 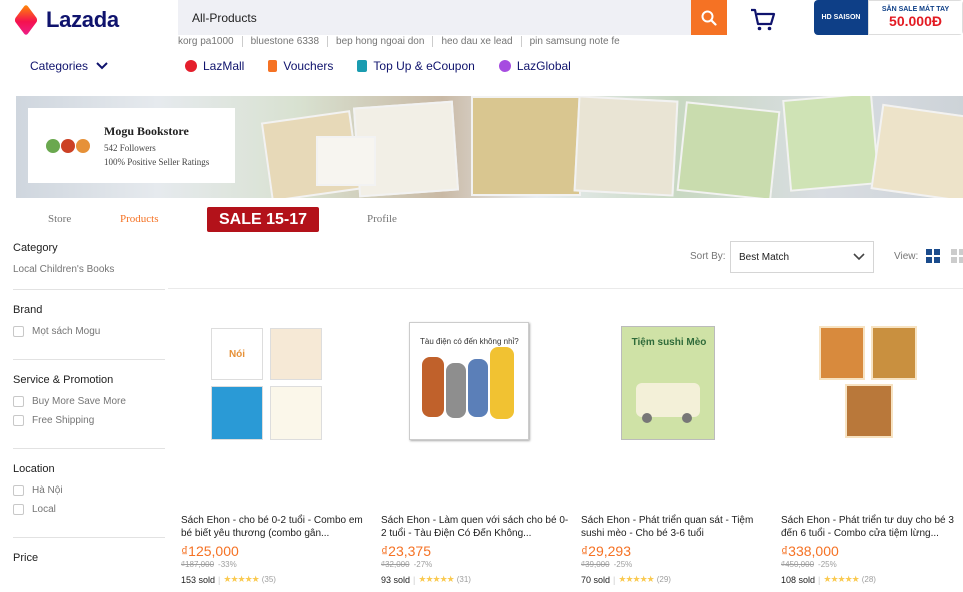 I want to click on nav-lazglobal: LazGlobal, so click(x=534, y=66).